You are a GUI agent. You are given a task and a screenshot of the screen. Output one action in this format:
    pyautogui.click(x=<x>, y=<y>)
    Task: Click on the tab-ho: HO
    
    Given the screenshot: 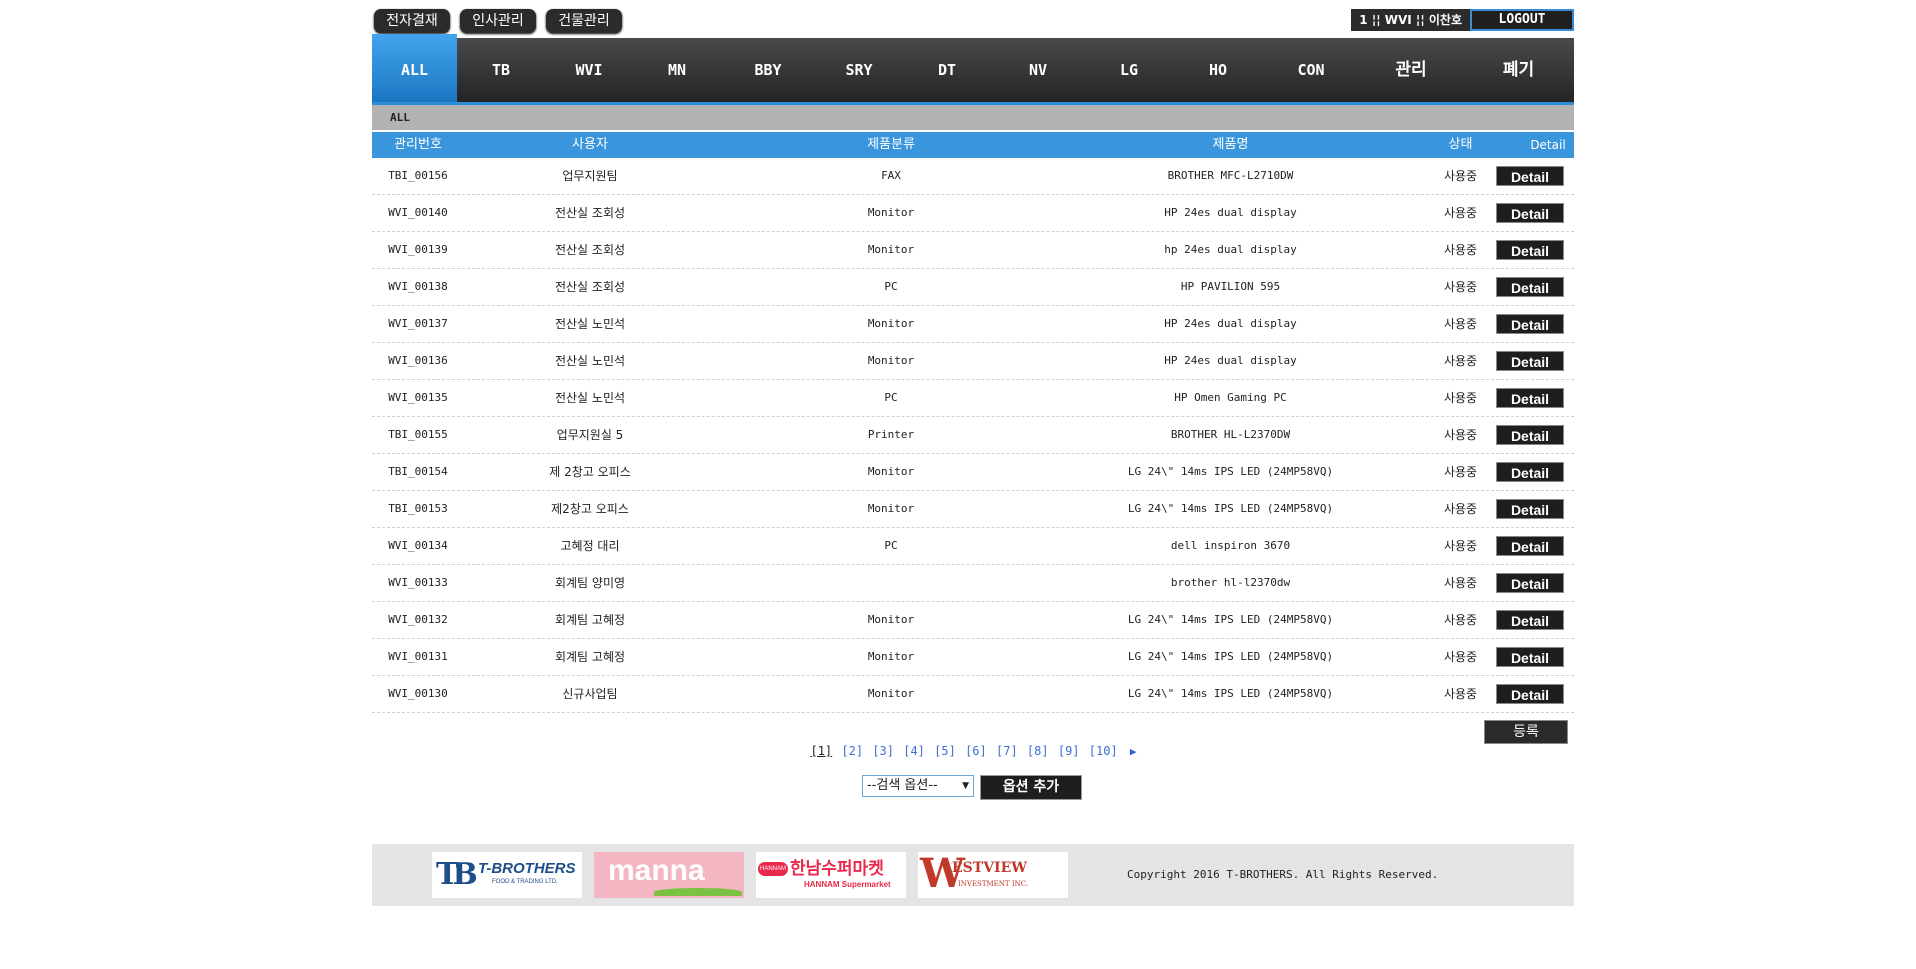 What is the action you would take?
    pyautogui.click(x=1218, y=70)
    